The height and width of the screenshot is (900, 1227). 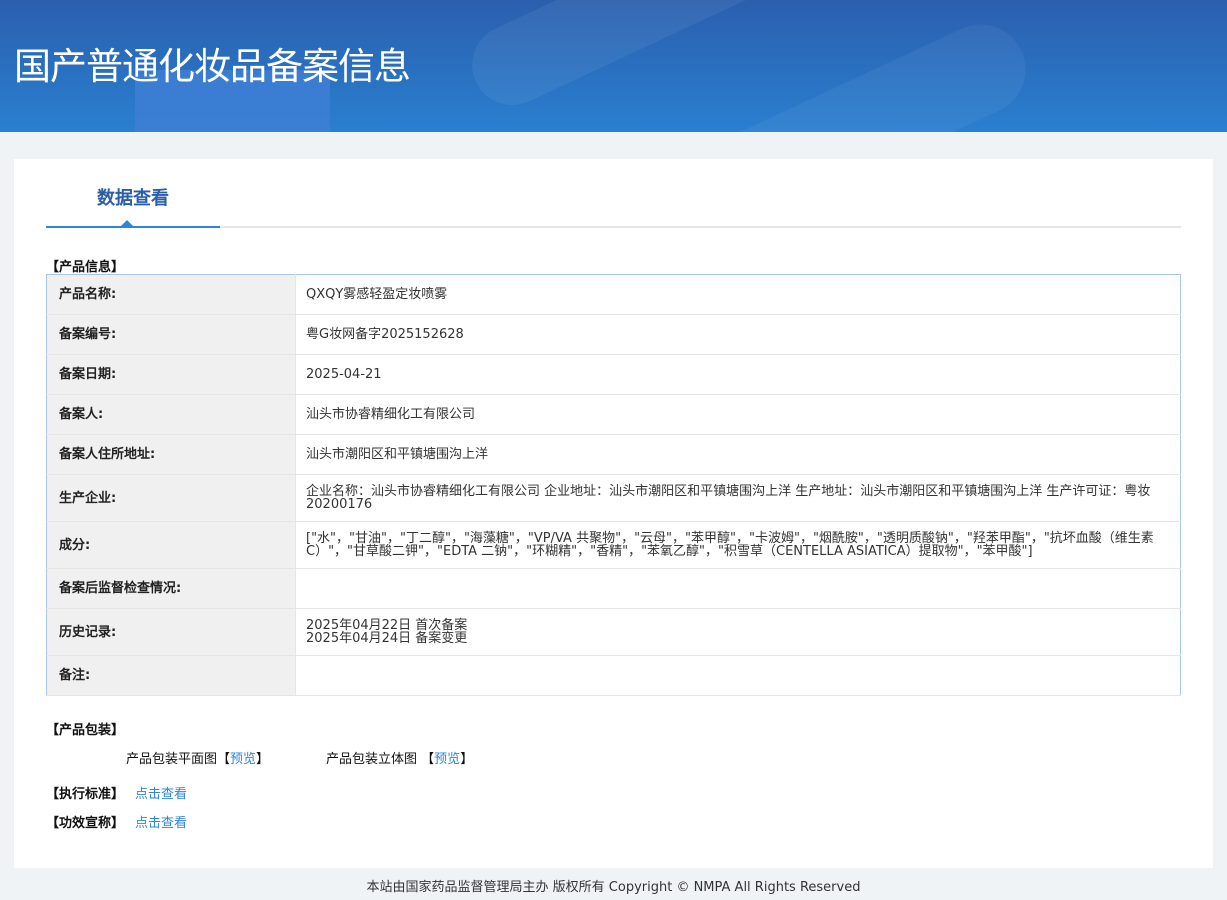 What do you see at coordinates (127, 223) in the screenshot?
I see `tab-arrow-icon` at bounding box center [127, 223].